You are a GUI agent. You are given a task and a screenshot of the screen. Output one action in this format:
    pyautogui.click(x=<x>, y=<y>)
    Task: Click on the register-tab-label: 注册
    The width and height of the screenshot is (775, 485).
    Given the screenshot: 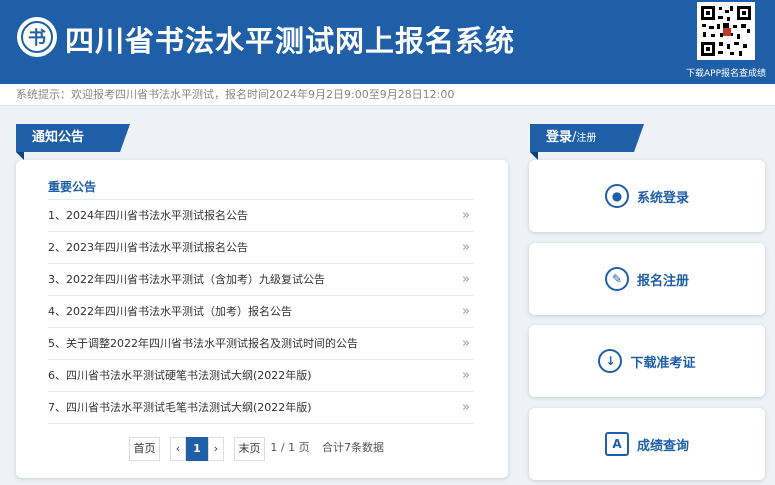 What is the action you would take?
    pyautogui.click(x=586, y=138)
    